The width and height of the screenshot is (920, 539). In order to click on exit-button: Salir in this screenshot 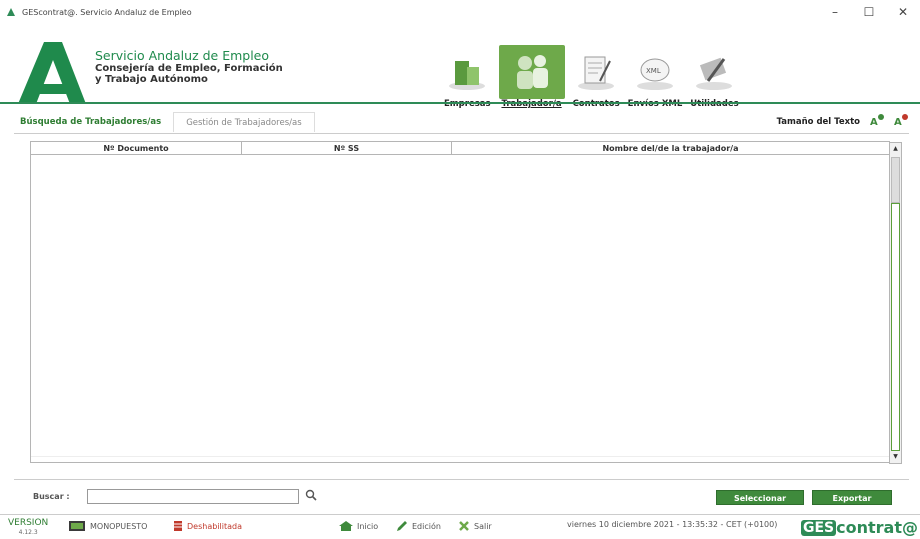, I will do `click(475, 526)`.